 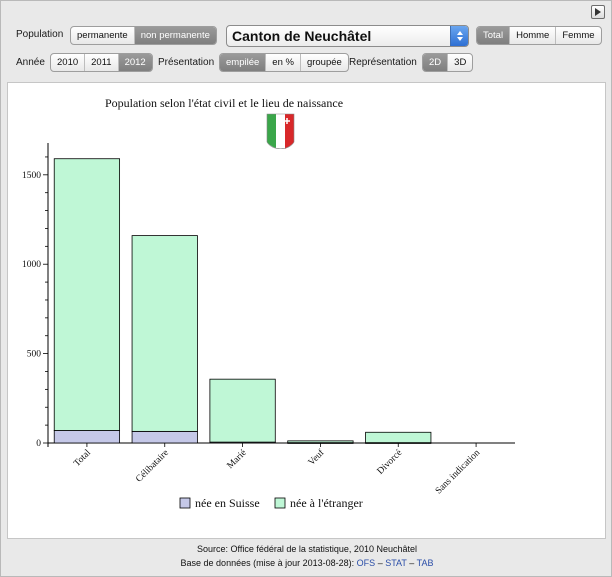 I want to click on annee-option-2010: 2010, so click(x=68, y=62).